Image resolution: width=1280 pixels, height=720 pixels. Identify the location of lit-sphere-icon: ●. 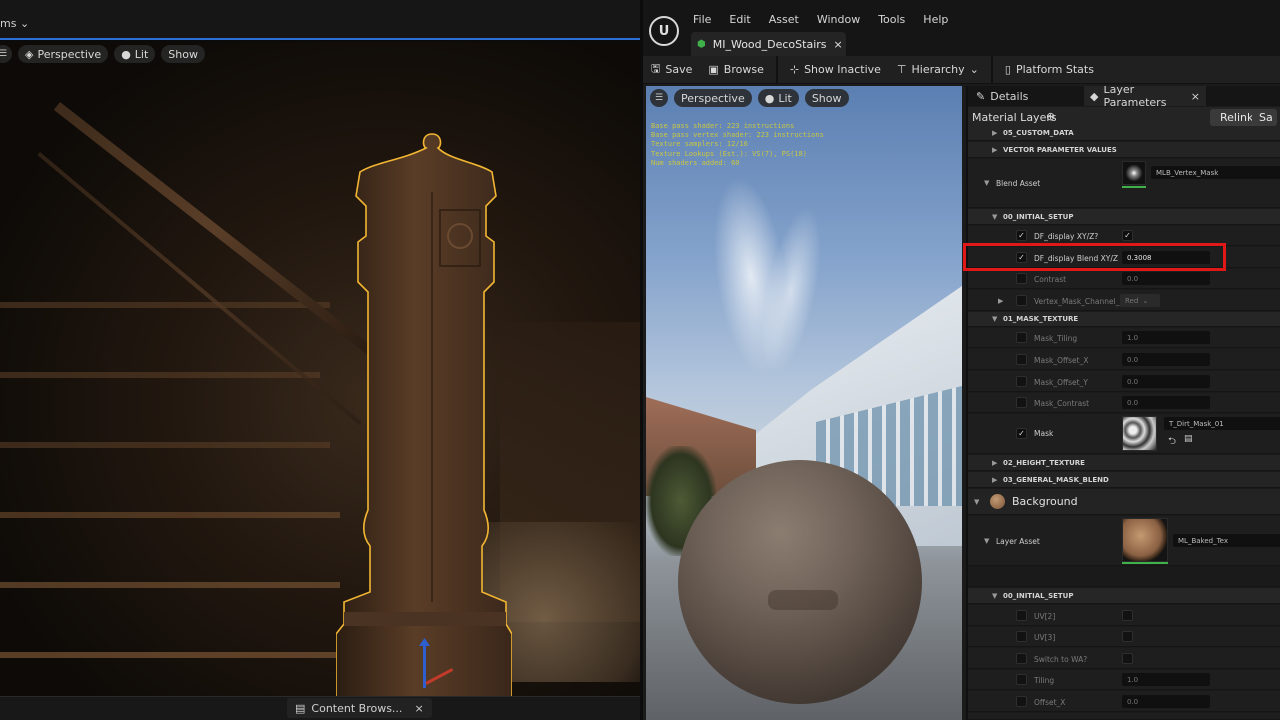
(769, 98).